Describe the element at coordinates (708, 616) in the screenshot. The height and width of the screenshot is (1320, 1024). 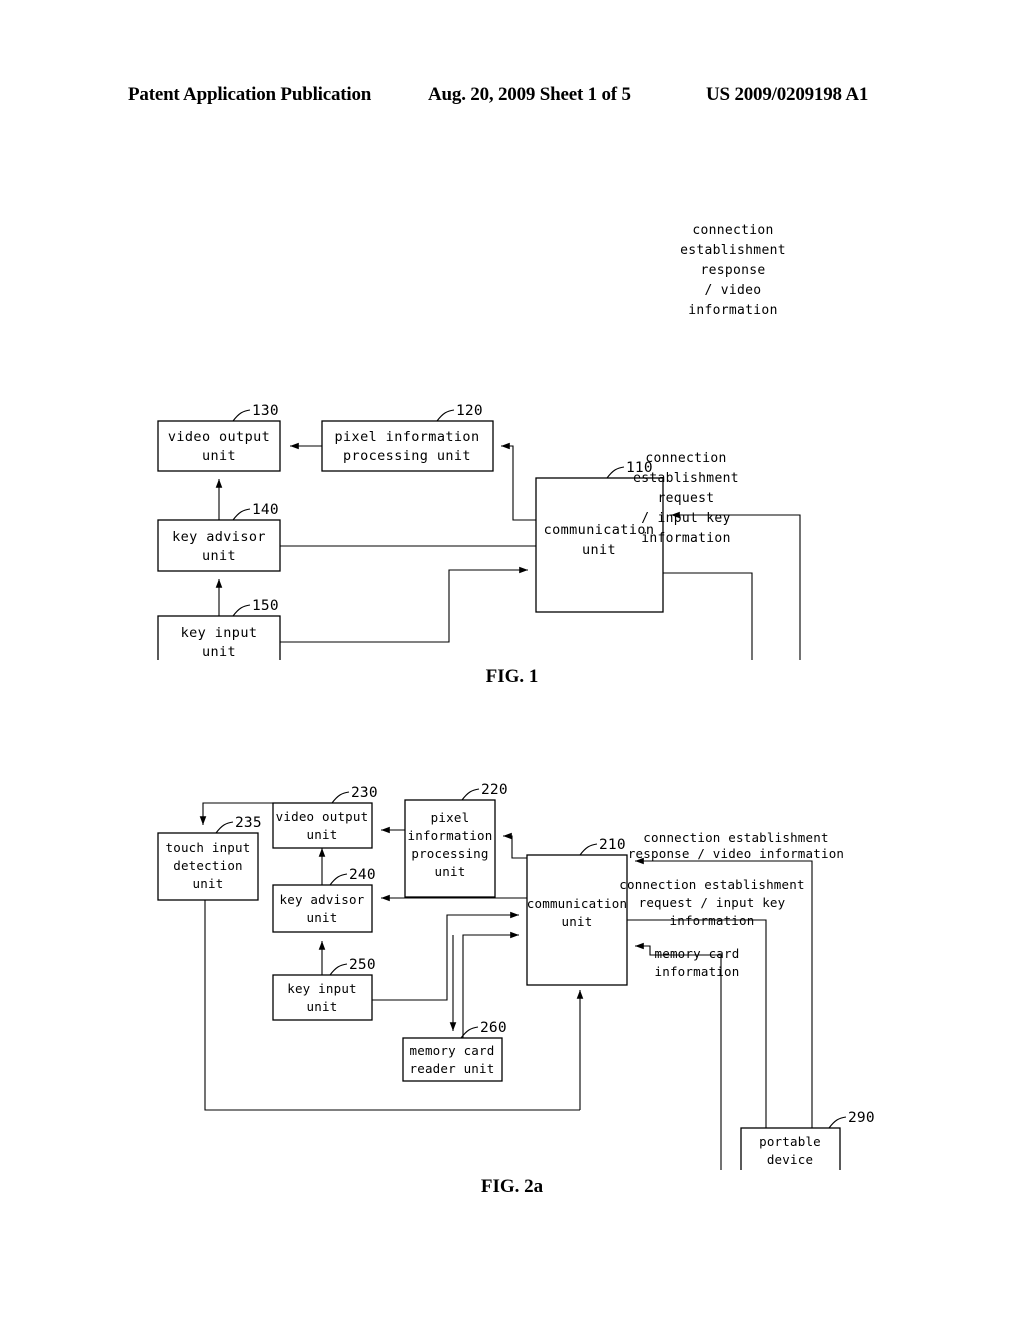
I see `edge-comm-to-portable-request` at that location.